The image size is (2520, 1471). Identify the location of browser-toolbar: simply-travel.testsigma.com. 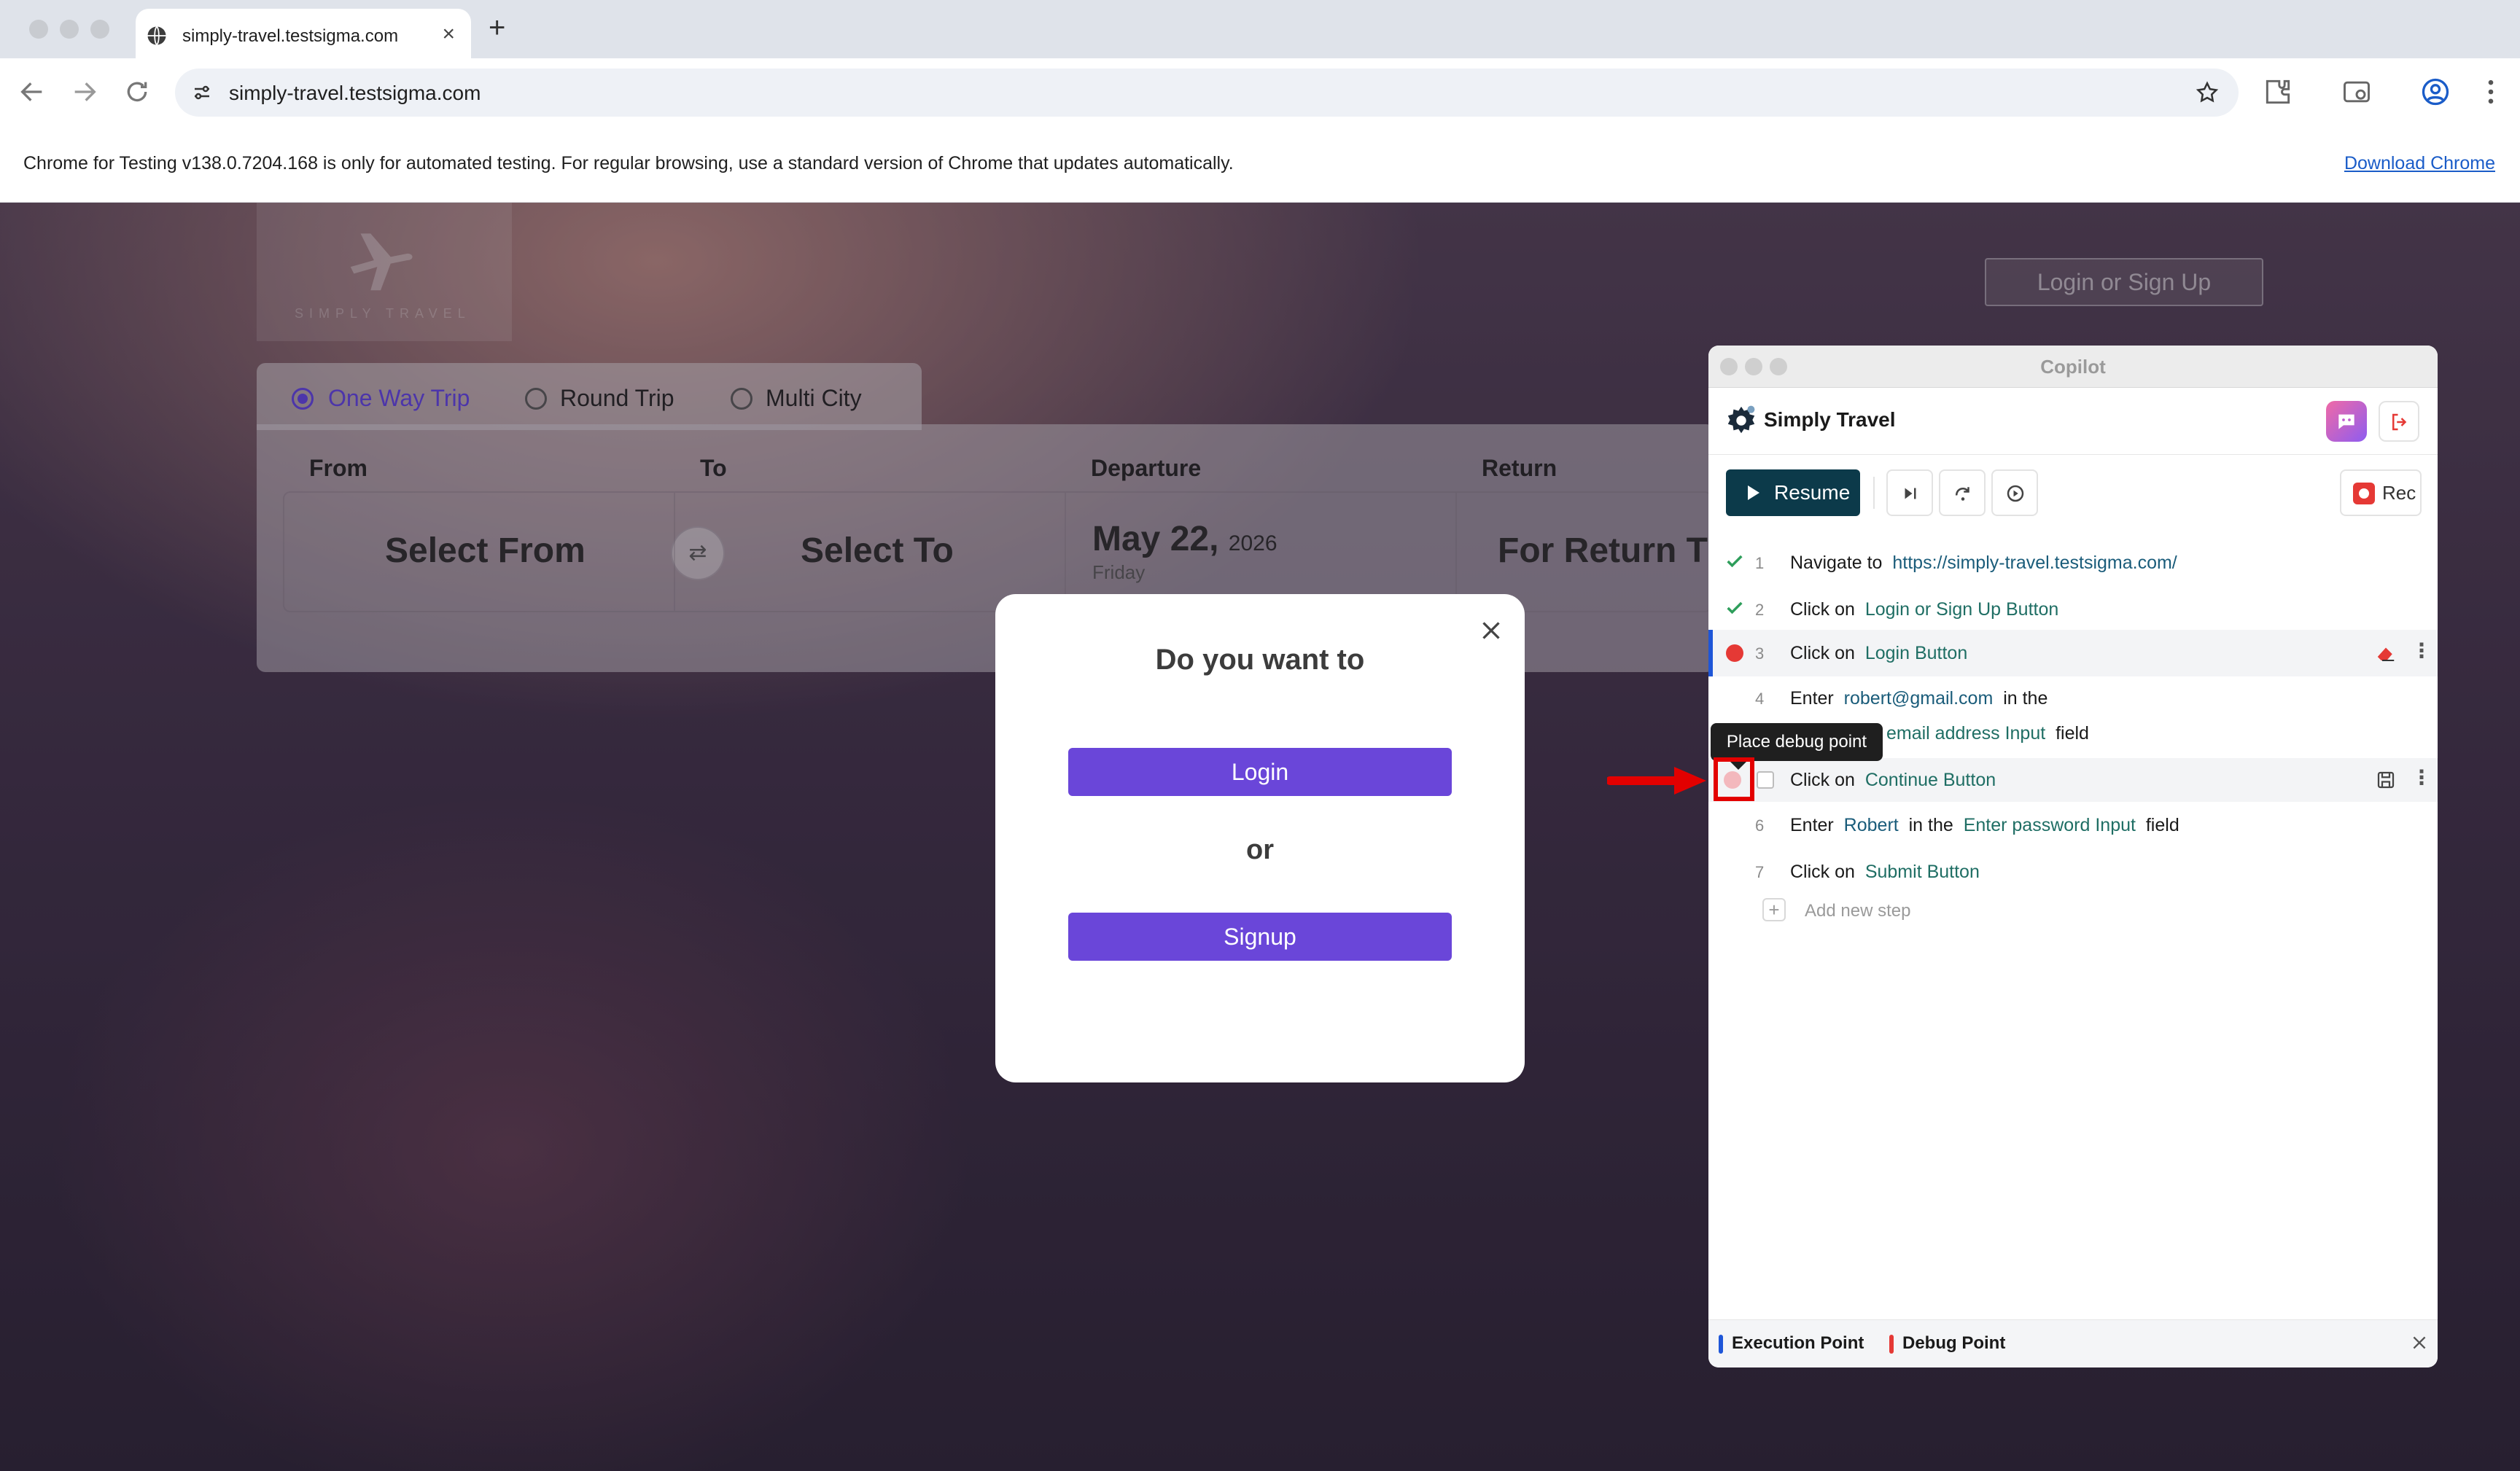
(1260, 92).